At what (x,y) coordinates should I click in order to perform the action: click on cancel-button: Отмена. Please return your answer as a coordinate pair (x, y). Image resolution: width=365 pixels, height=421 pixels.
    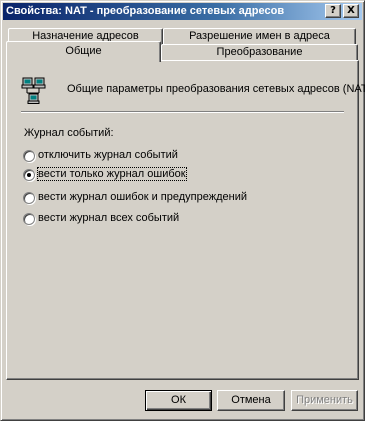
    Looking at the image, I should click on (251, 400).